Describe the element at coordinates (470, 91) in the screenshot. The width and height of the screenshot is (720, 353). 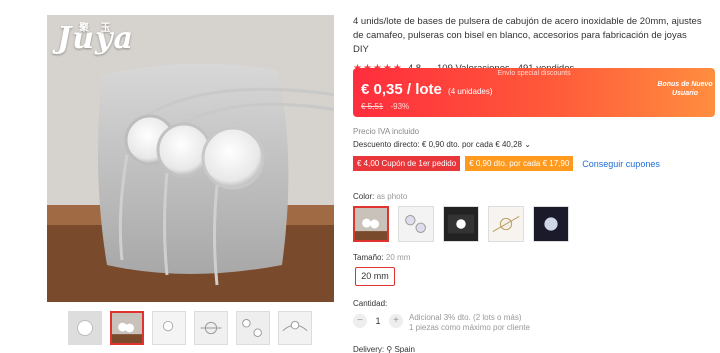
I see `price-unit-note: (4 unidades)` at that location.